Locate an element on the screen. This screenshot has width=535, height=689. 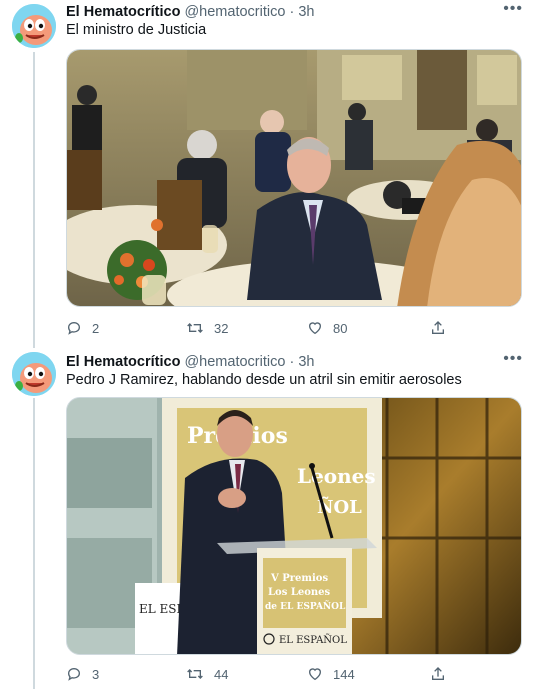
reply-count: 3 is located at coordinates (96, 674).